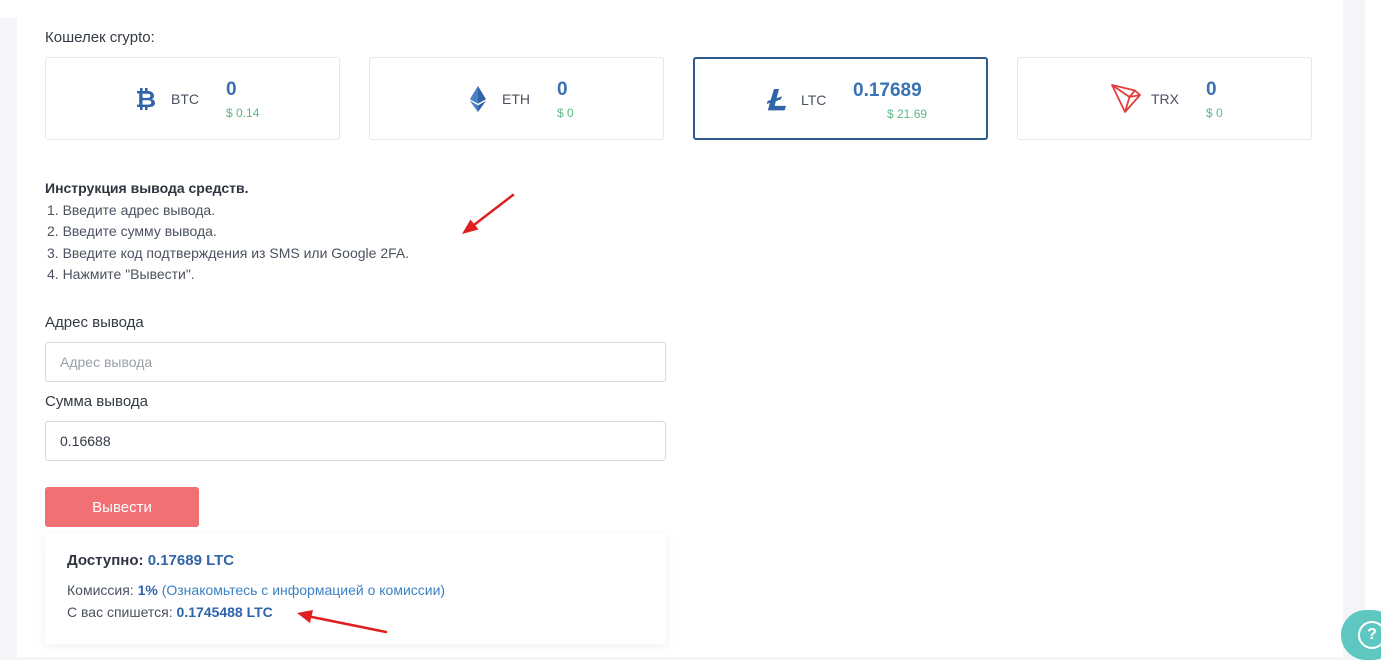 This screenshot has height=660, width=1381. Describe the element at coordinates (907, 114) in the screenshot. I see `coin-usd-value: $ 21.69` at that location.